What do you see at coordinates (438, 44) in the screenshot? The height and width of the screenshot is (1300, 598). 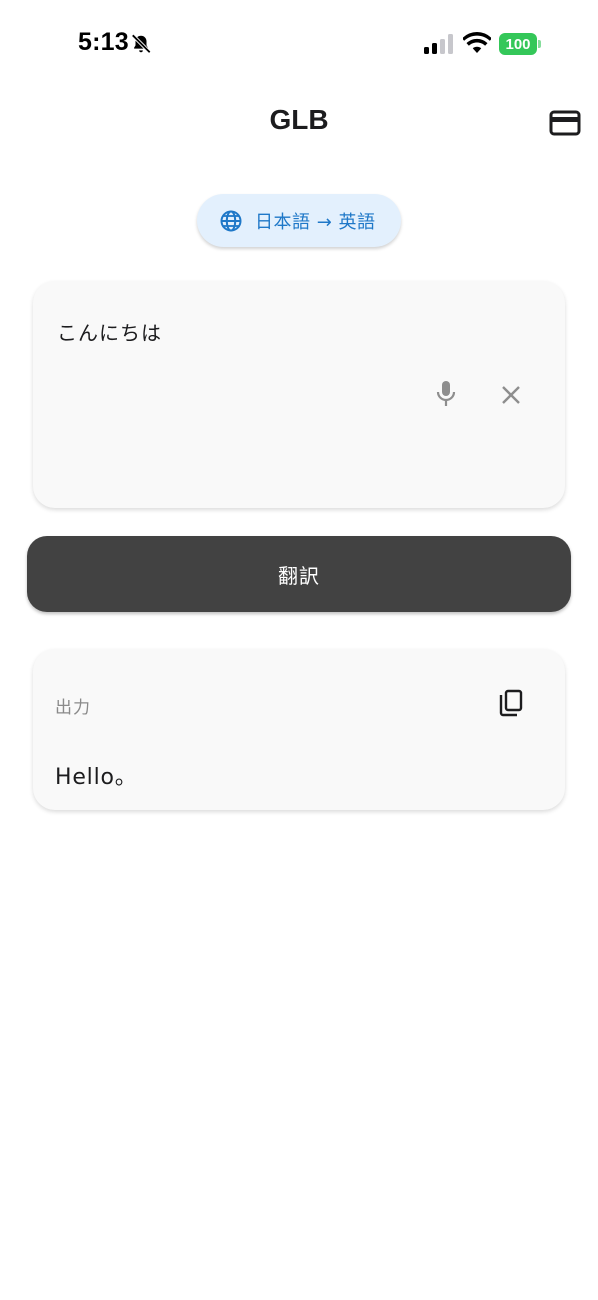 I see `cellular-signal-icon` at bounding box center [438, 44].